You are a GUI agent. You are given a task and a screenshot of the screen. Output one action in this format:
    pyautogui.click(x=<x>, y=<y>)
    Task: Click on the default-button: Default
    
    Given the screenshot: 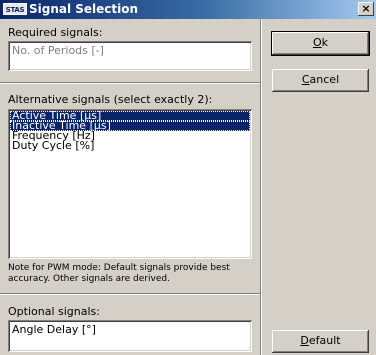 What is the action you would take?
    pyautogui.click(x=320, y=341)
    